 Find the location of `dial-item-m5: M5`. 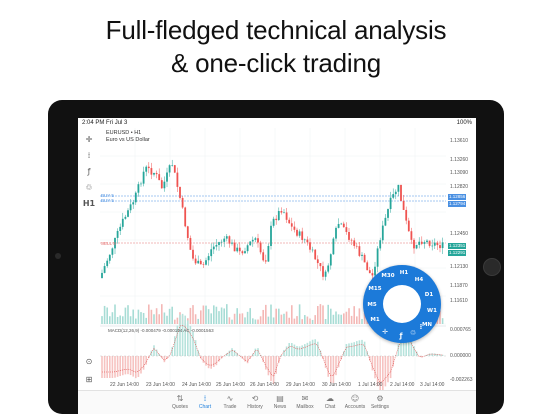

dial-item-m5: M5 is located at coordinates (372, 305).